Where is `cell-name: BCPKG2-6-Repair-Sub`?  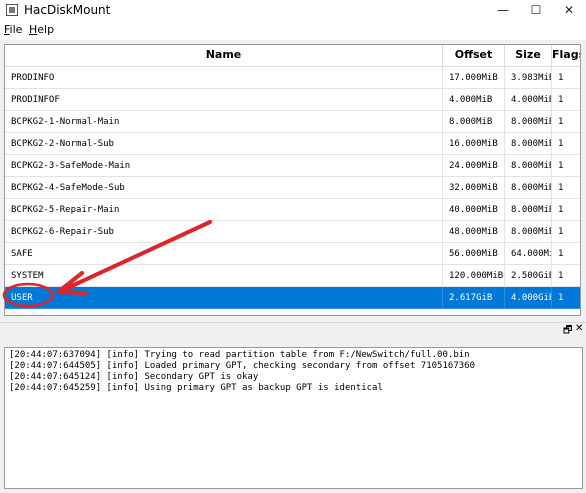 cell-name: BCPKG2-6-Repair-Sub is located at coordinates (224, 232).